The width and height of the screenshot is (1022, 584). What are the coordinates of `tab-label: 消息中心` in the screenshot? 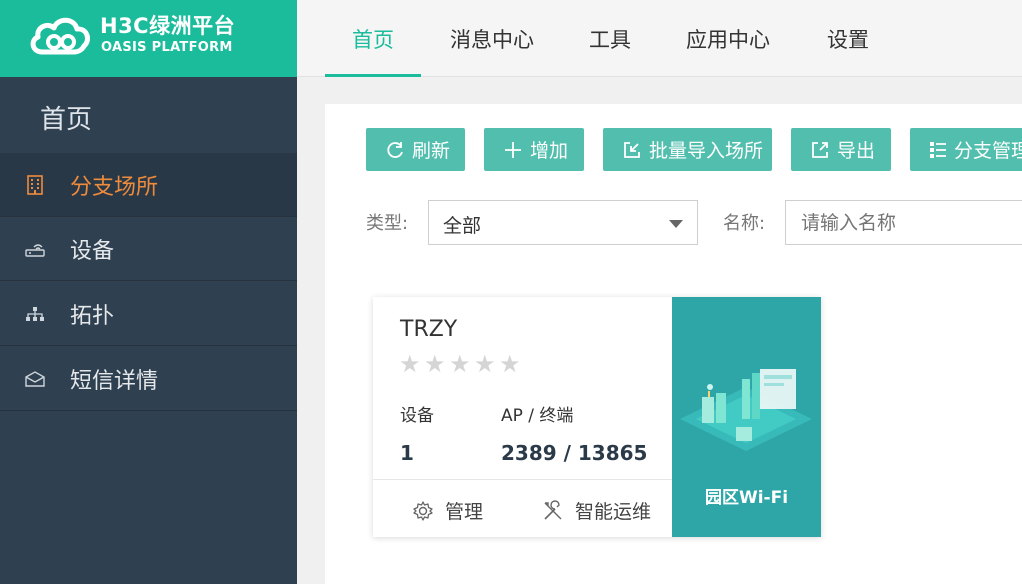 It's located at (492, 39).